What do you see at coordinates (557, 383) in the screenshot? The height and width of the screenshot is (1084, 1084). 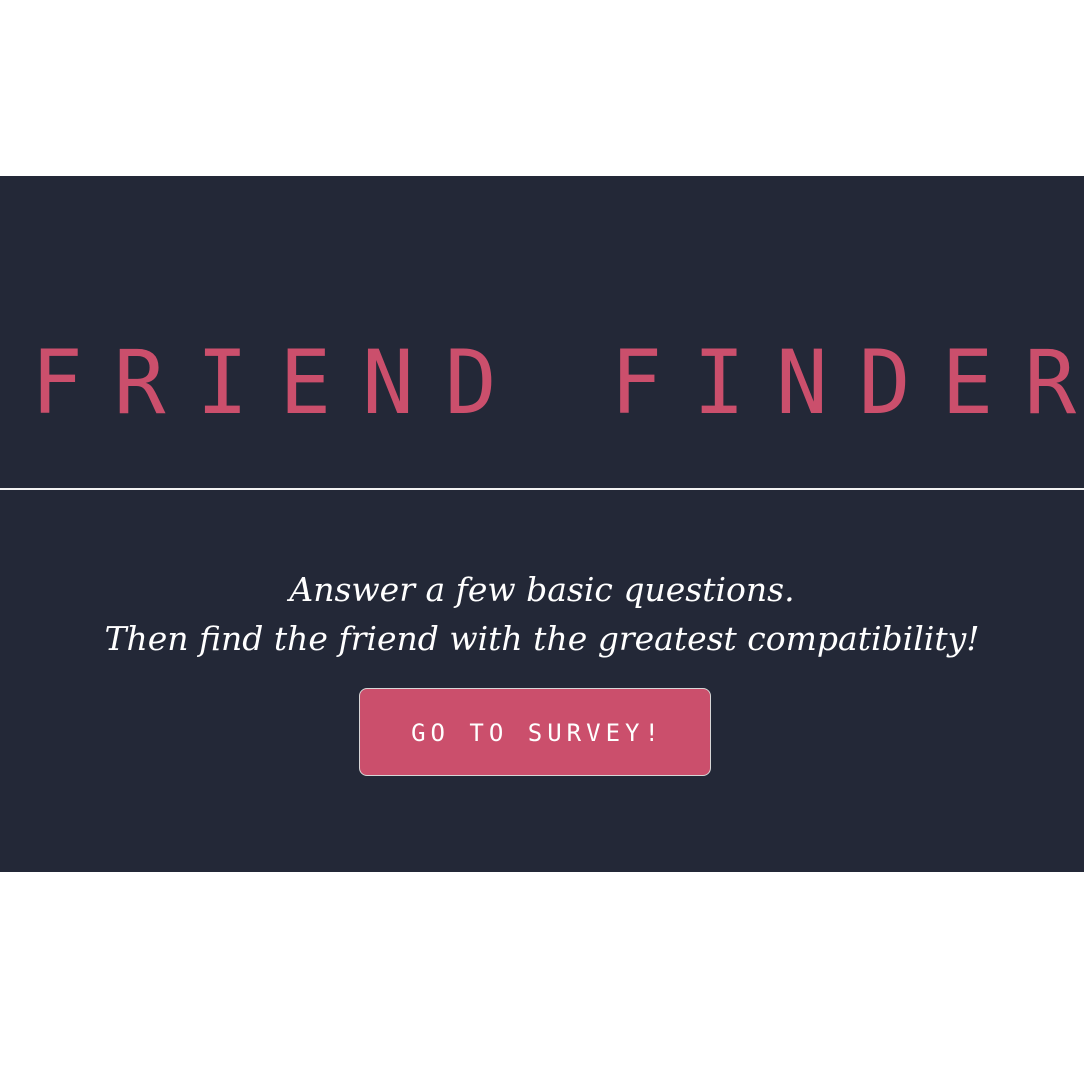 I see `page-title: FRIEND FINDER` at bounding box center [557, 383].